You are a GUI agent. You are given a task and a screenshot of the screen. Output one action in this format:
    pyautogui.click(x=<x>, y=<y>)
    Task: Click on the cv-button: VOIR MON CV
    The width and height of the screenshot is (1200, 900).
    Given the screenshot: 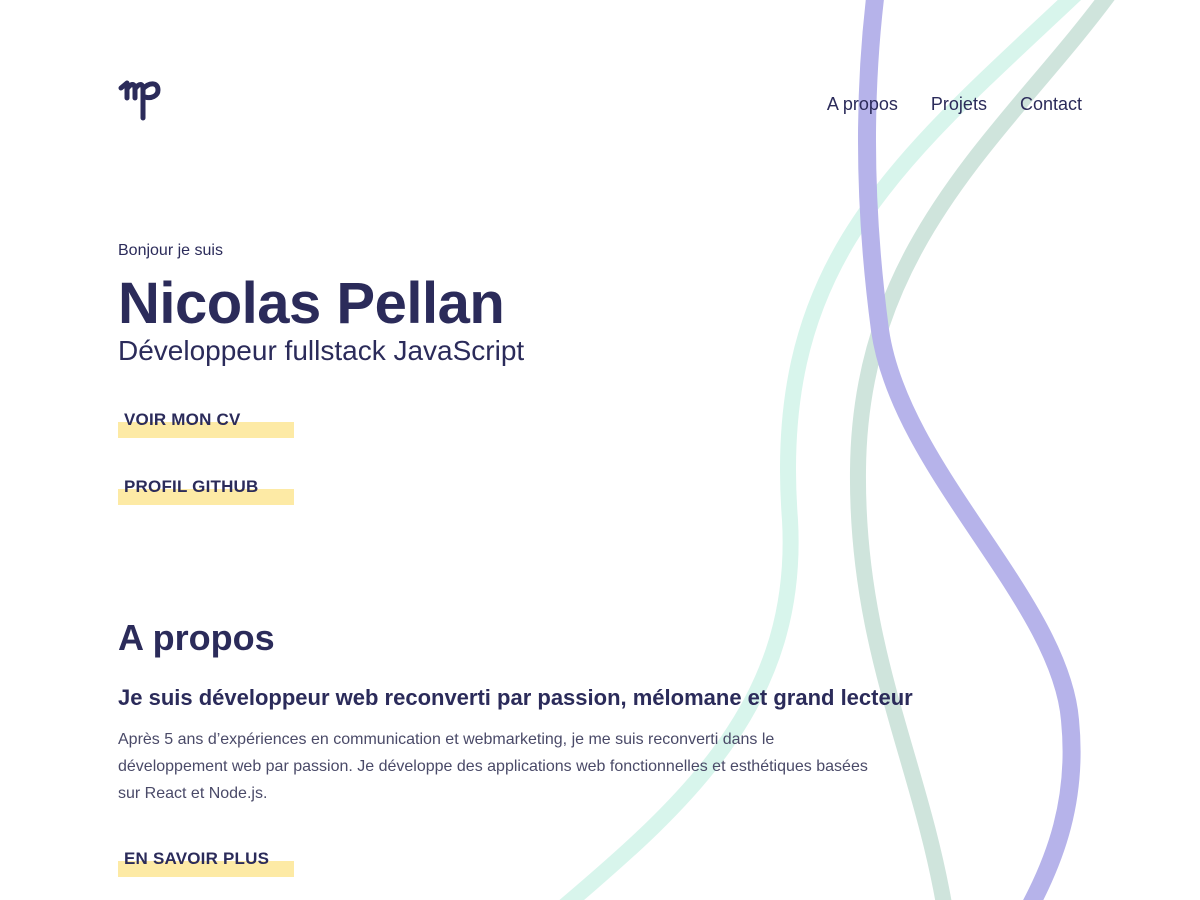 What is the action you would take?
    pyautogui.click(x=206, y=423)
    